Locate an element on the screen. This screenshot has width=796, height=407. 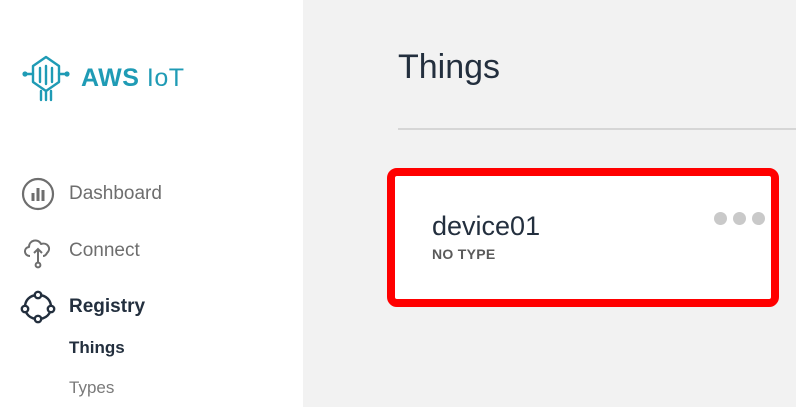
brand-logo: AWS IoT is located at coordinates (103, 78).